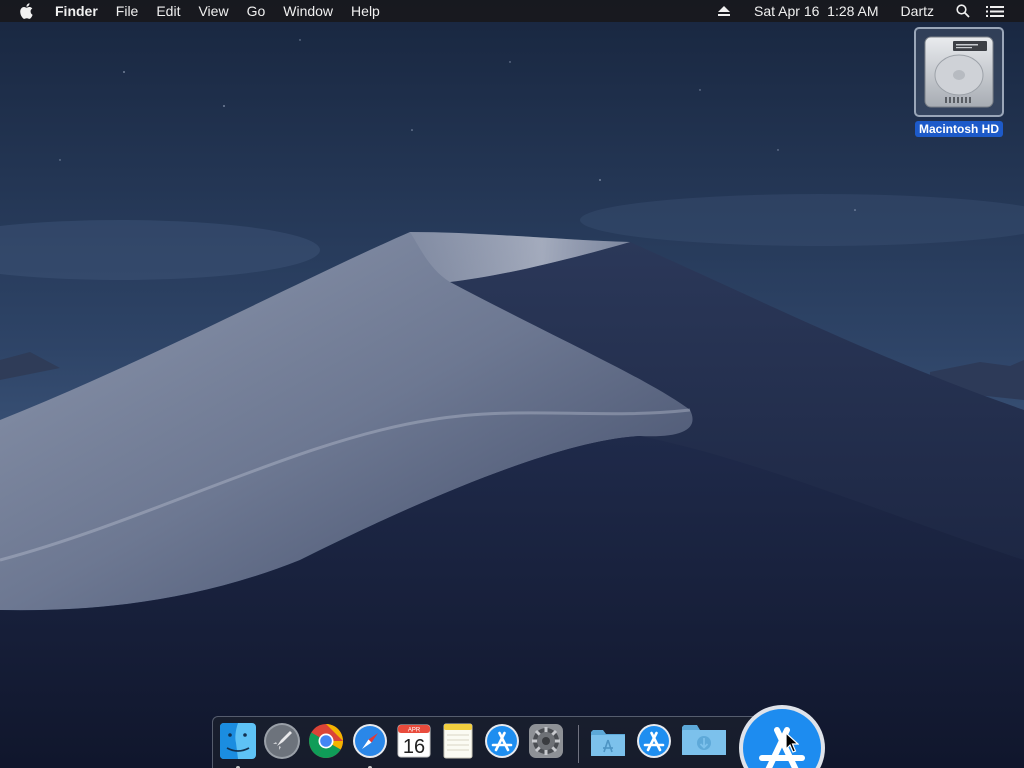  I want to click on menu-window: Window, so click(308, 11).